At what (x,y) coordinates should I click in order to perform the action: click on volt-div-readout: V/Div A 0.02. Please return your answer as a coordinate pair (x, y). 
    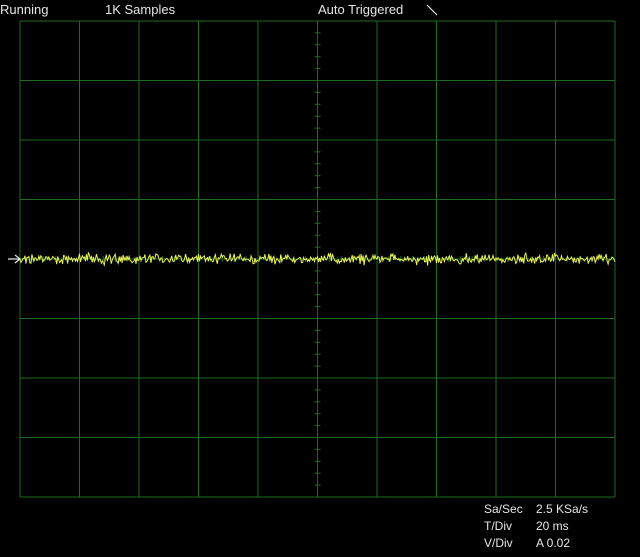
    Looking at the image, I should click on (527, 543).